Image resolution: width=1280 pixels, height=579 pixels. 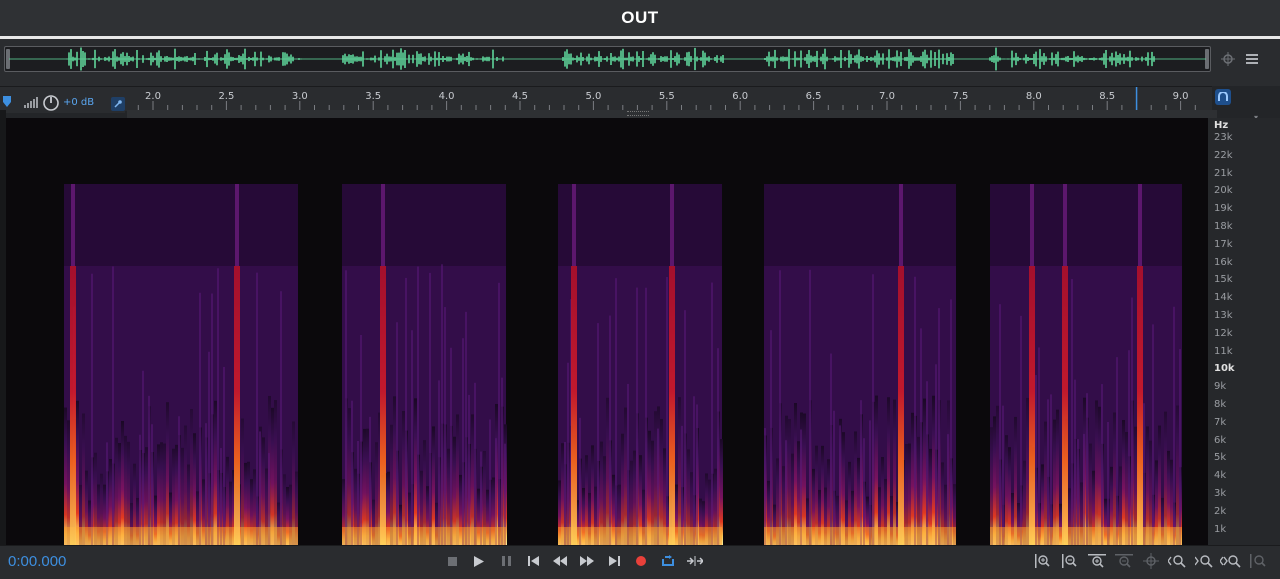 What do you see at coordinates (1034, 96) in the screenshot?
I see `time-tick-label: 8.0` at bounding box center [1034, 96].